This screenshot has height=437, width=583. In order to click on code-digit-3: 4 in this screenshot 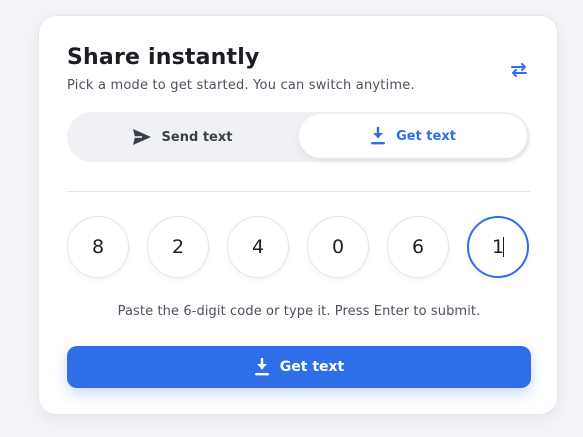, I will do `click(258, 247)`.